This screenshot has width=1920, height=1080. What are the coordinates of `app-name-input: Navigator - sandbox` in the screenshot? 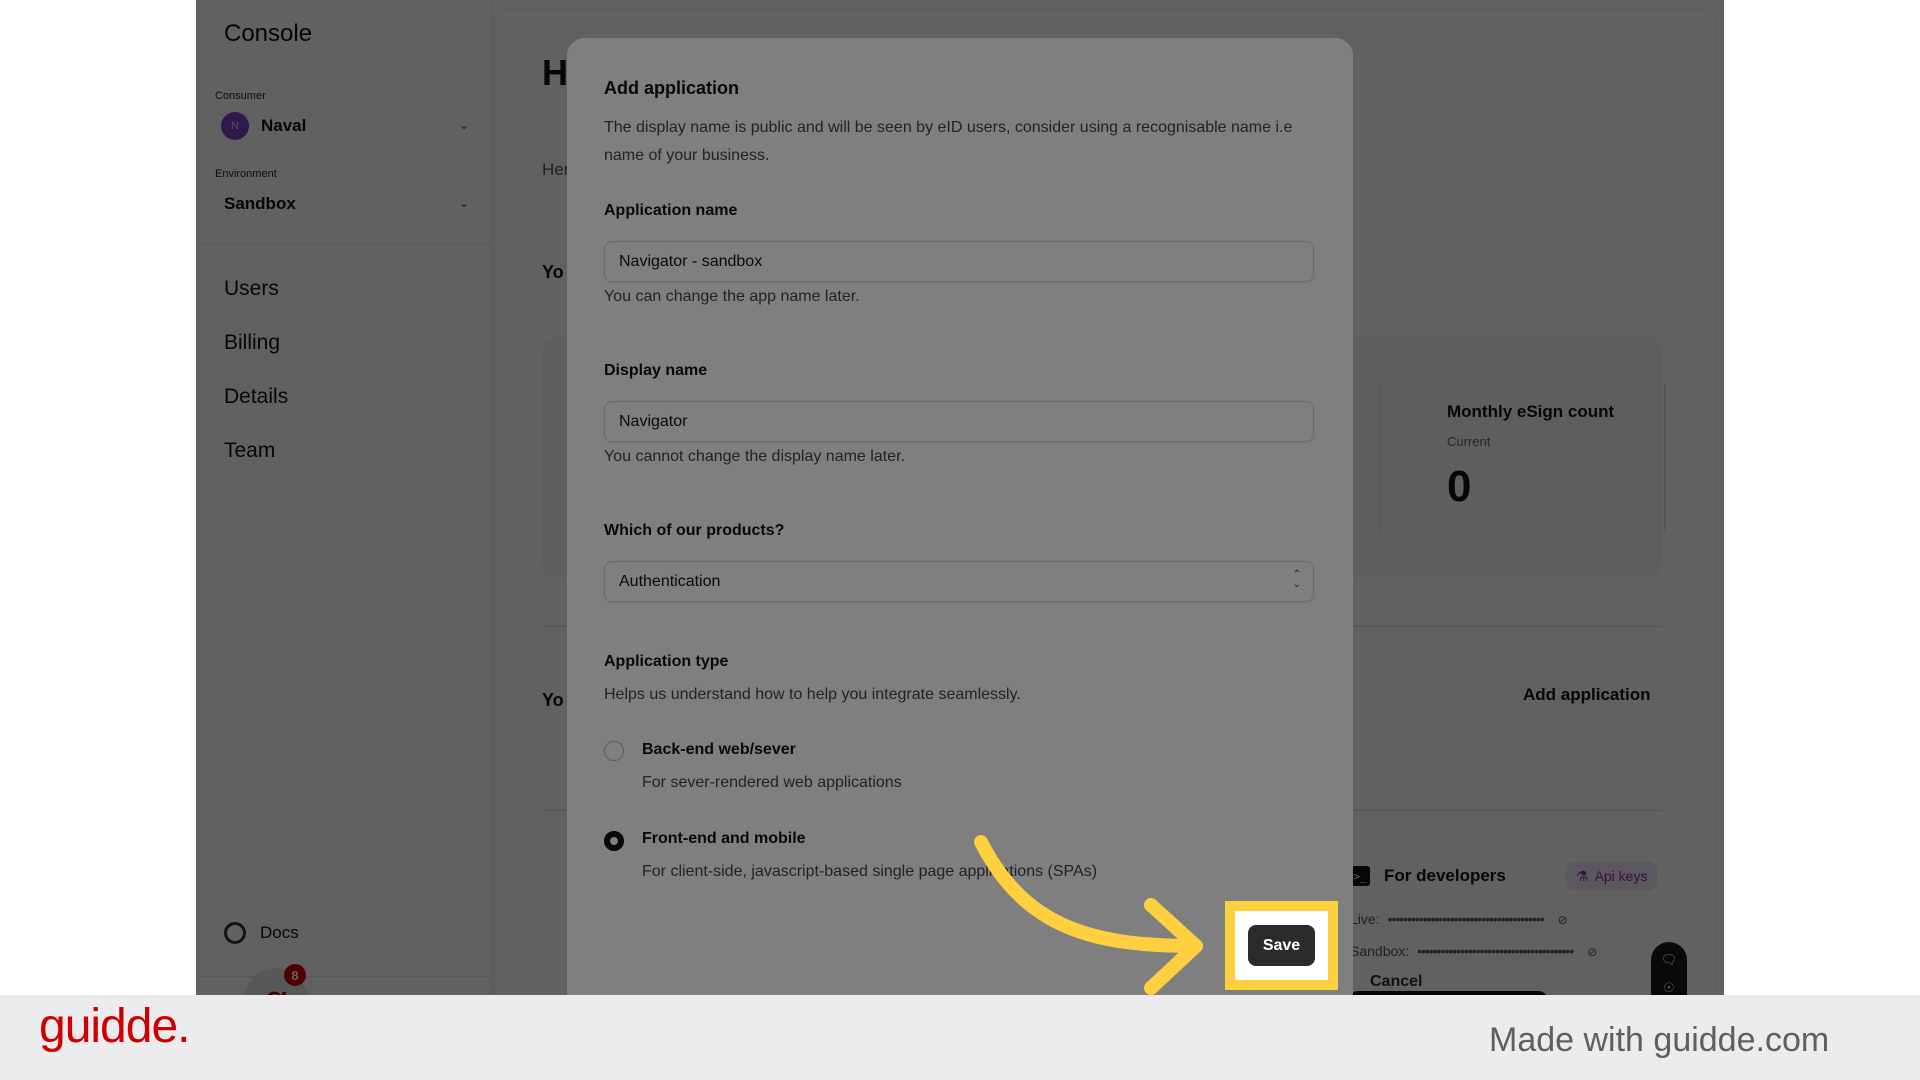 It's located at (959, 261).